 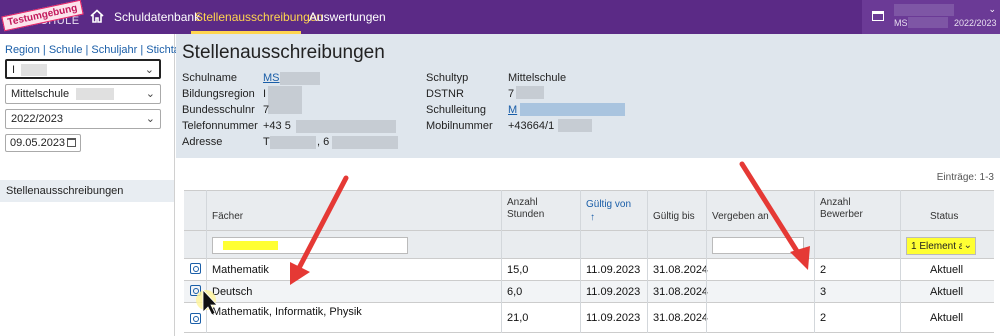 What do you see at coordinates (575, 125) in the screenshot?
I see `redacted-mobilnummer` at bounding box center [575, 125].